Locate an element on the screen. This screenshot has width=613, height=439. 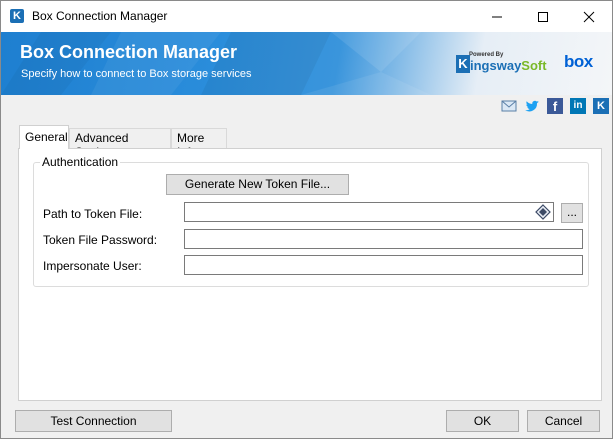
email-icon is located at coordinates (509, 106).